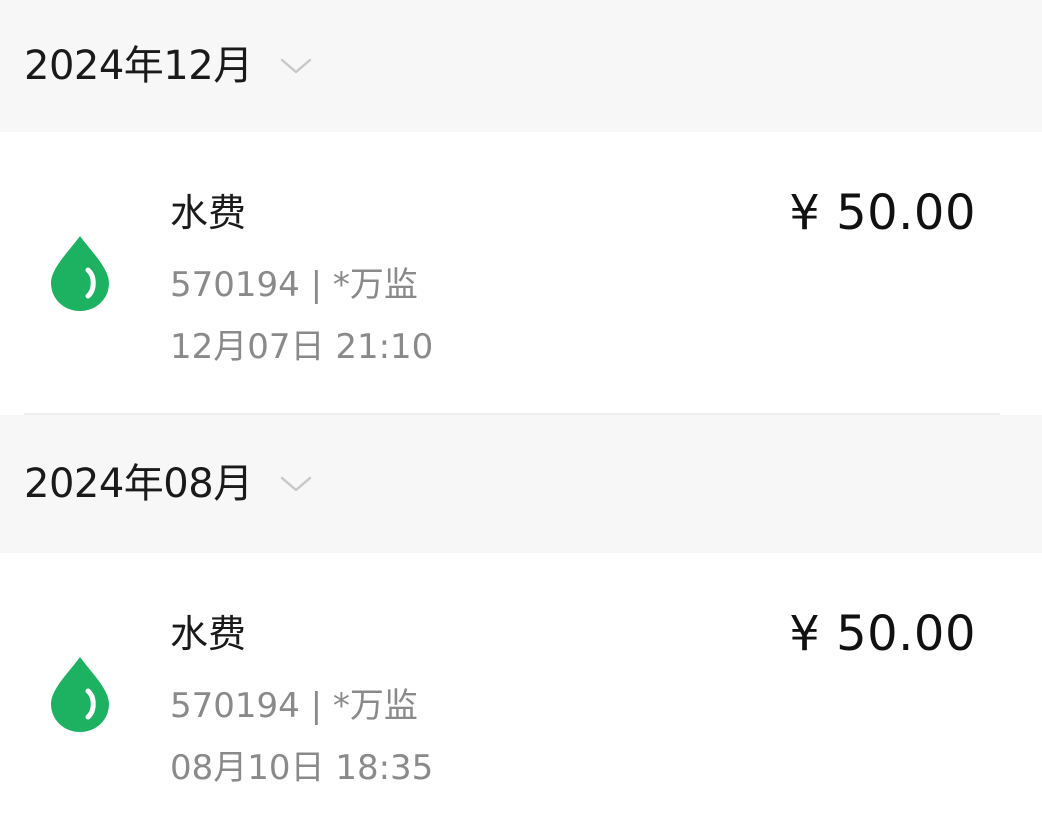 The height and width of the screenshot is (834, 1042). What do you see at coordinates (302, 347) in the screenshot?
I see `bill-time: 12月07日 21:10` at bounding box center [302, 347].